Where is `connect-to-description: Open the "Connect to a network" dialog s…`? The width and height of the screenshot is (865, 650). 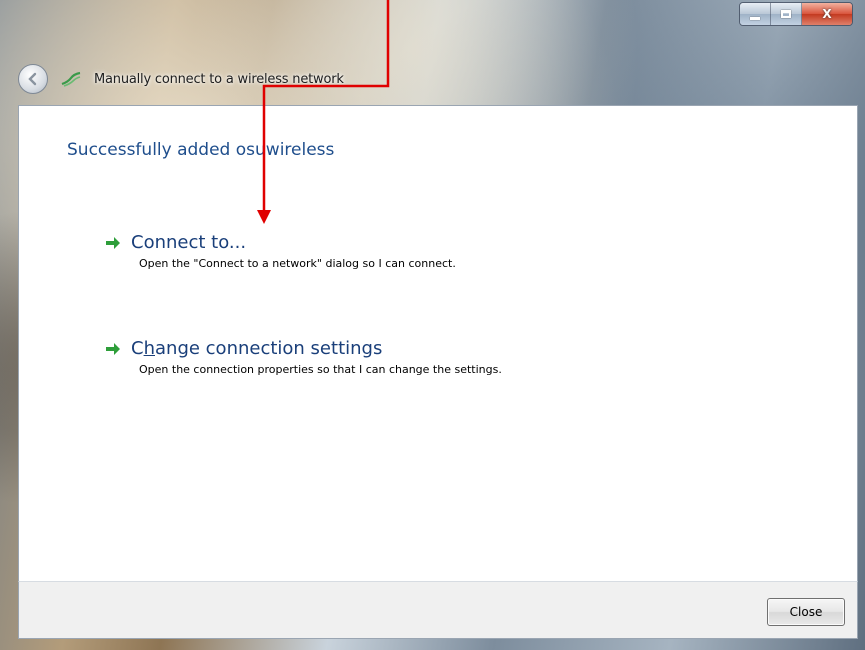
connect-to-description: Open the "Connect to a network" dialog s… is located at coordinates (297, 263).